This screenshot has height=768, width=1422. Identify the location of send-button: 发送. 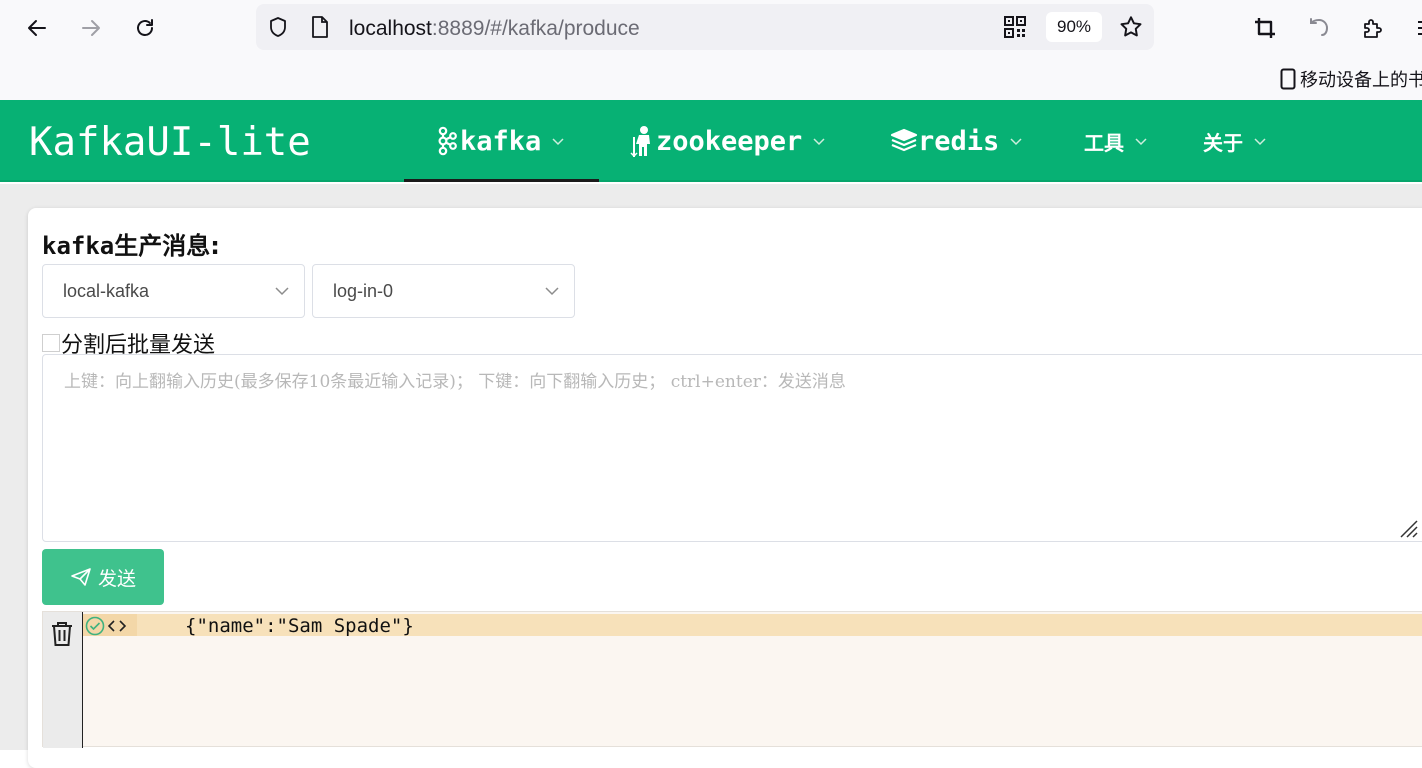
(103, 577).